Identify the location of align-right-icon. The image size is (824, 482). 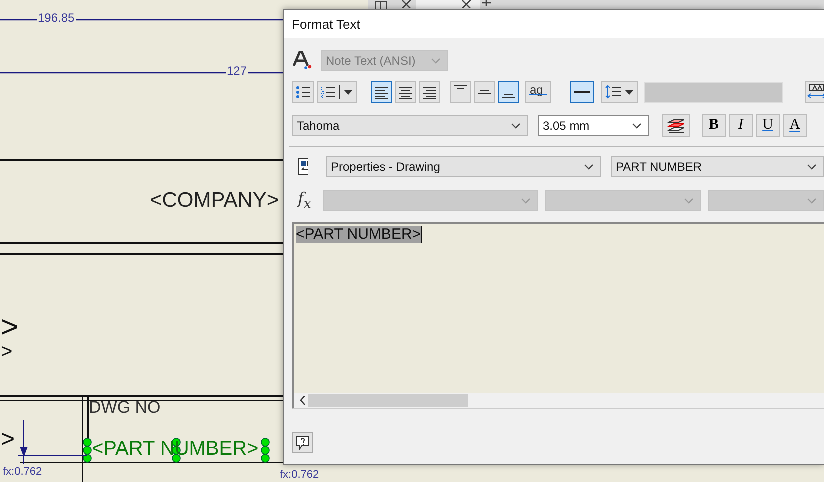
(429, 92).